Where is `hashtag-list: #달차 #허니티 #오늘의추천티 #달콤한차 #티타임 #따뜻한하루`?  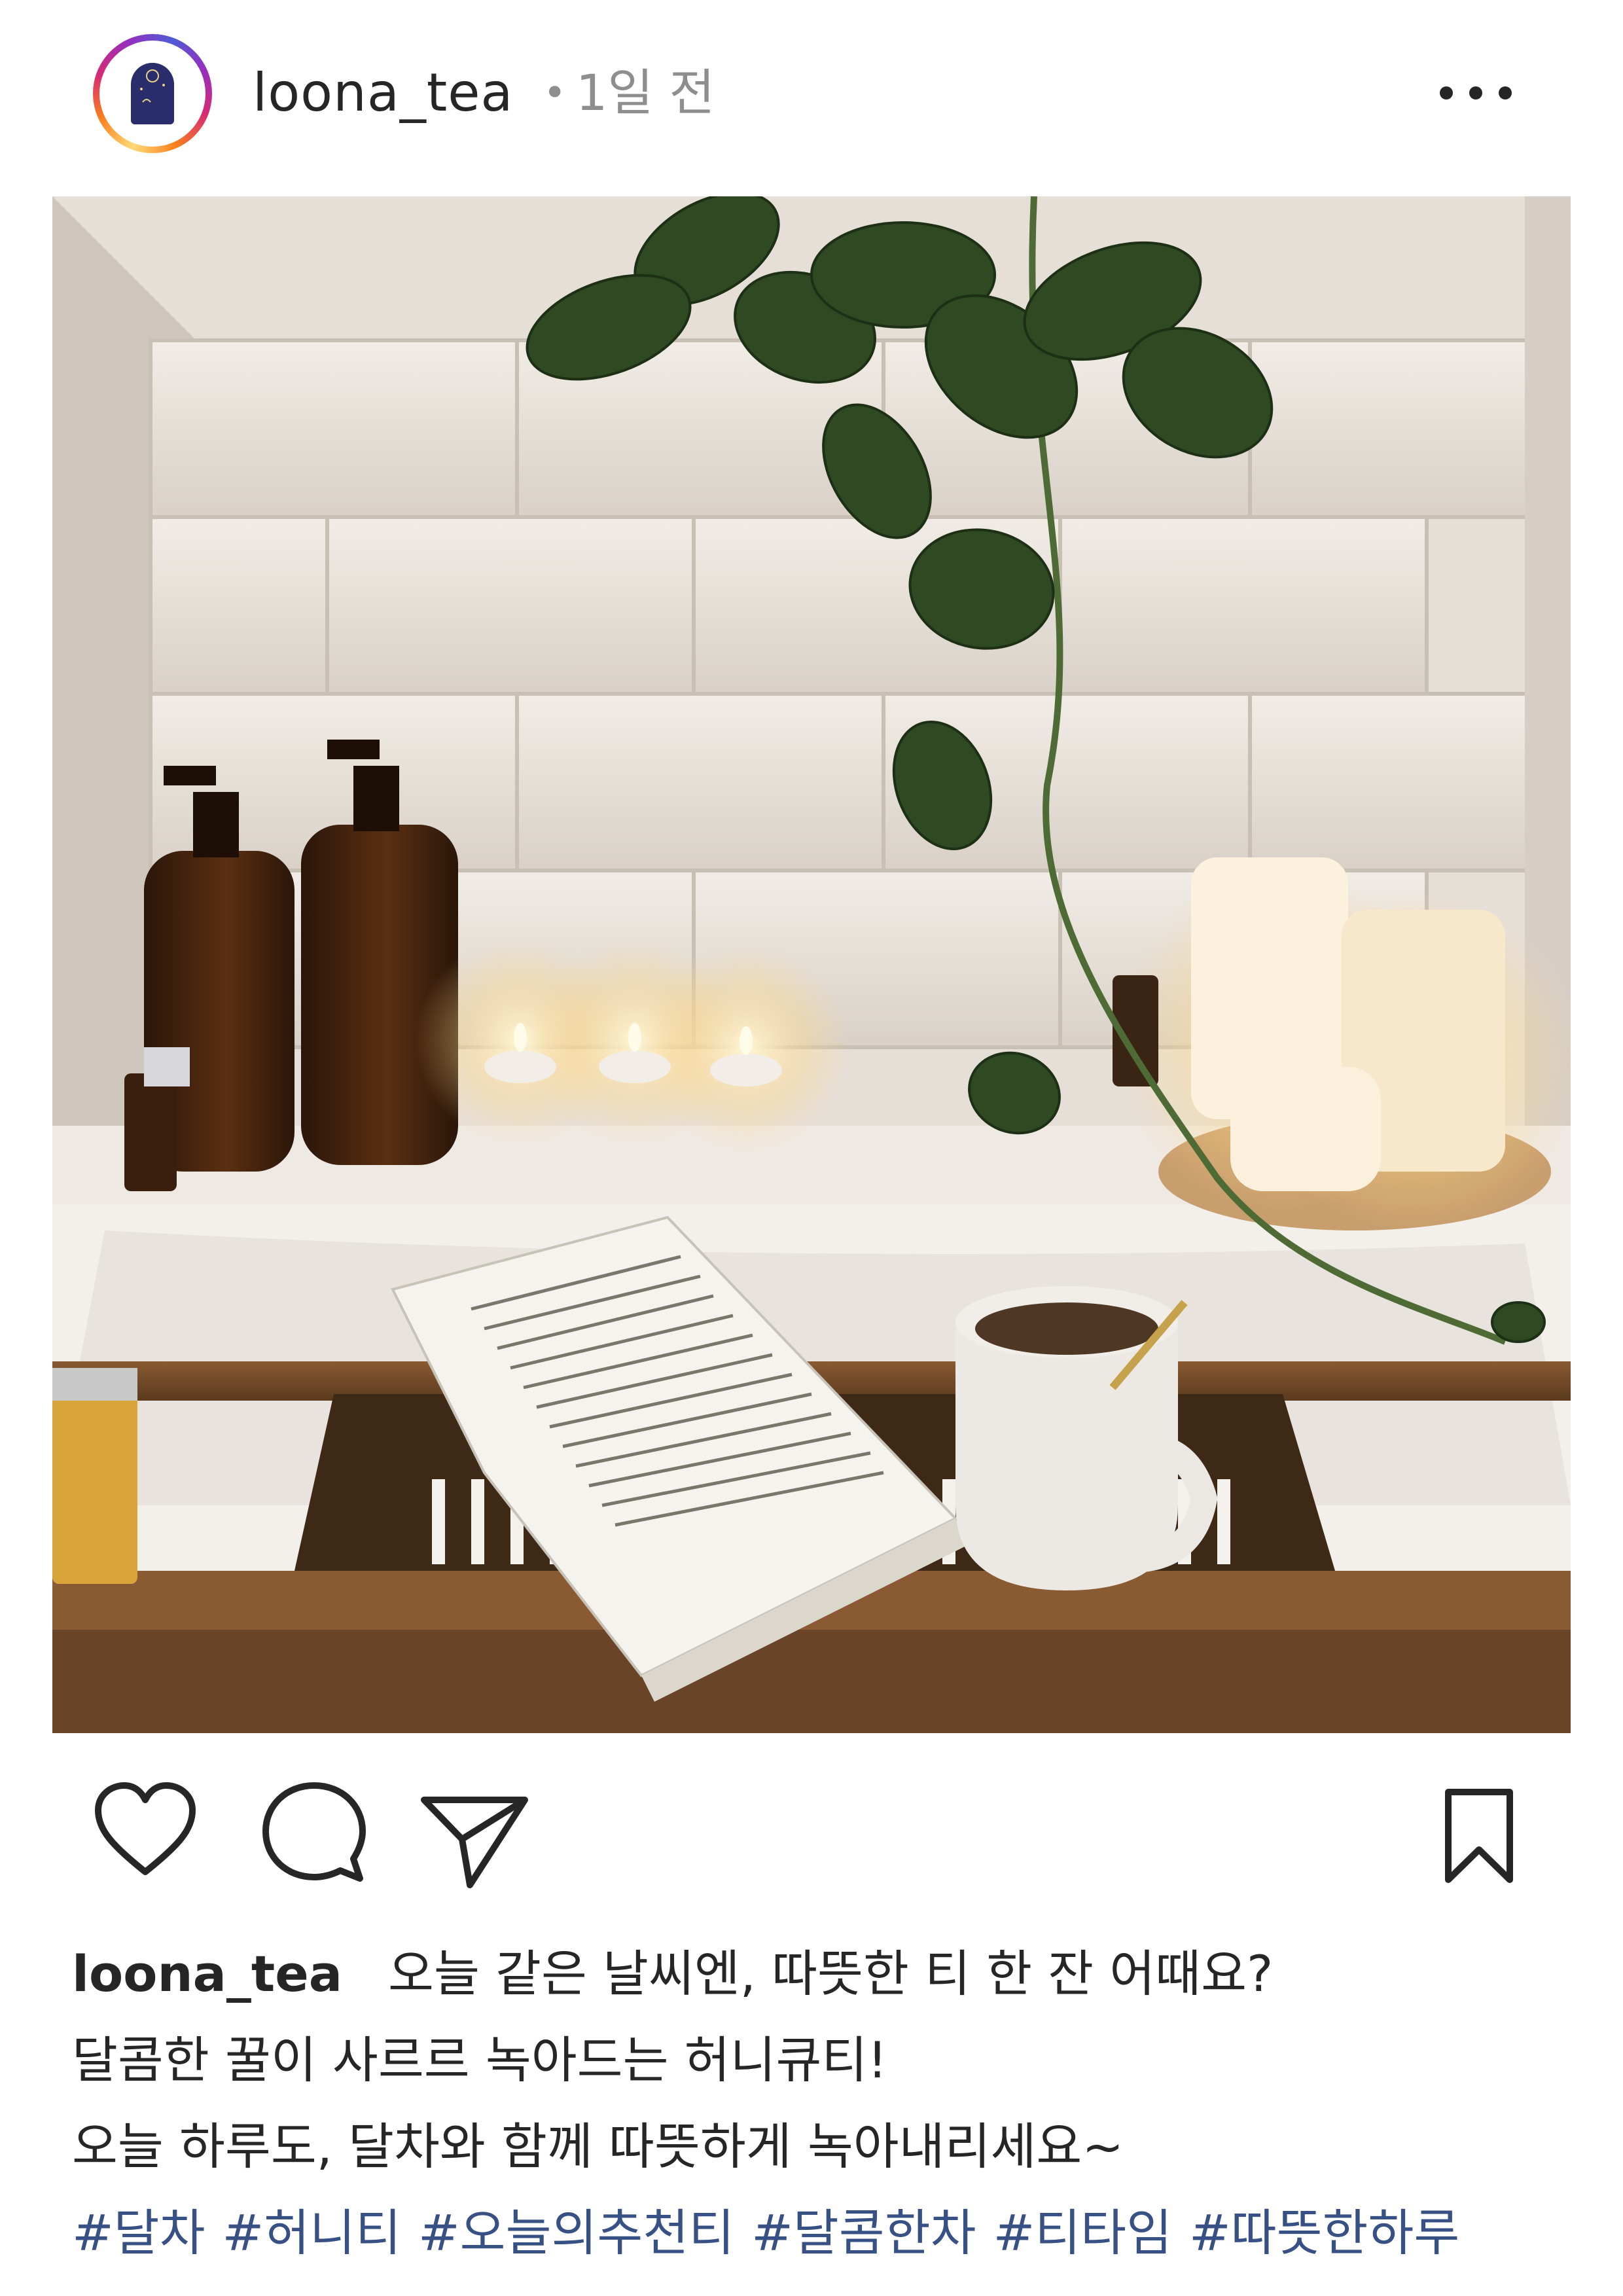
hashtag-list: #달차 #허니티 #오늘의추천티 #달콤한차 #티타임 #따뜻한하루 is located at coordinates (818, 2233).